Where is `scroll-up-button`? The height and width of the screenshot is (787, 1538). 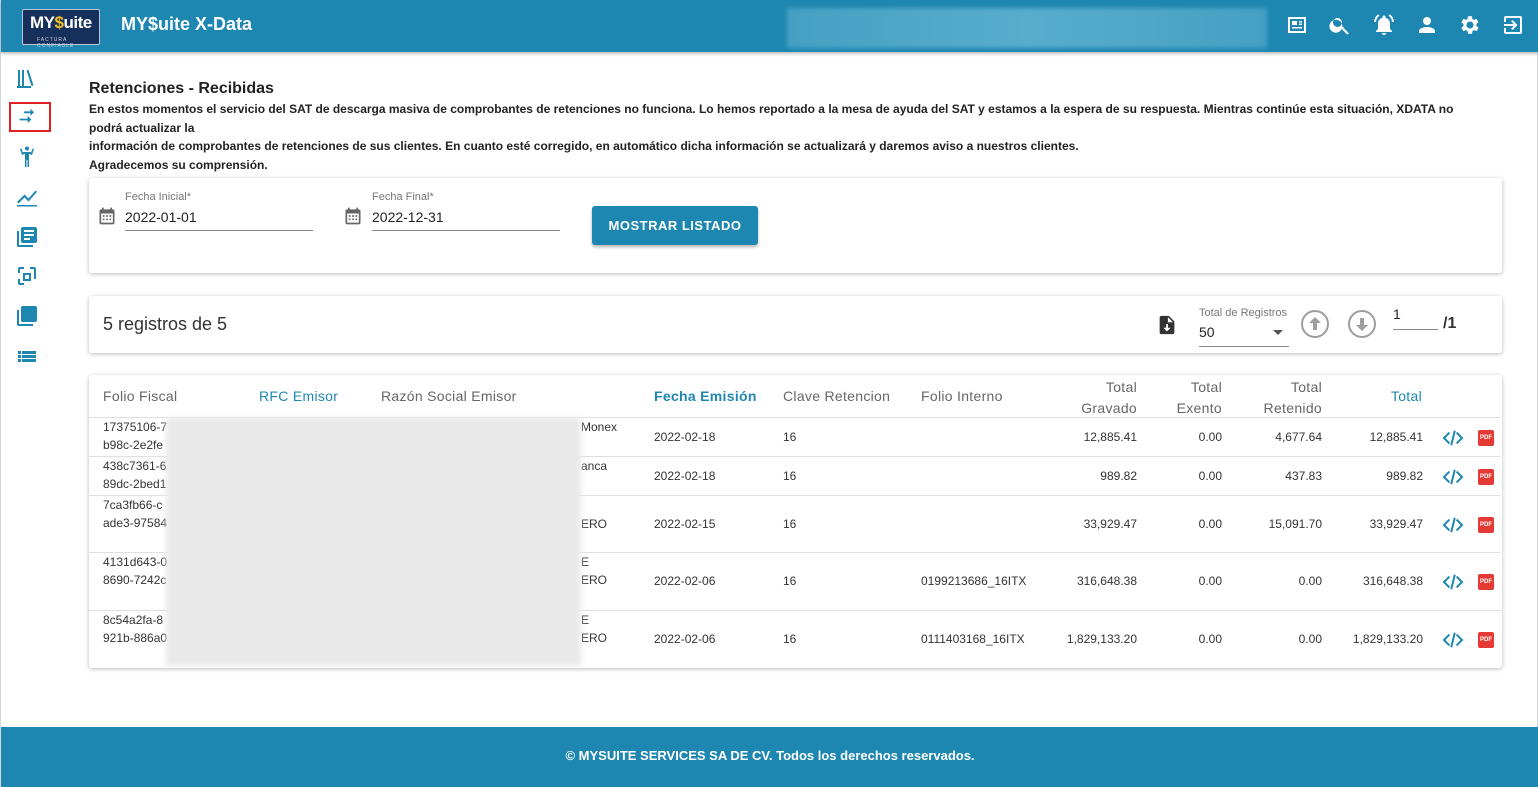
scroll-up-button is located at coordinates (1315, 324).